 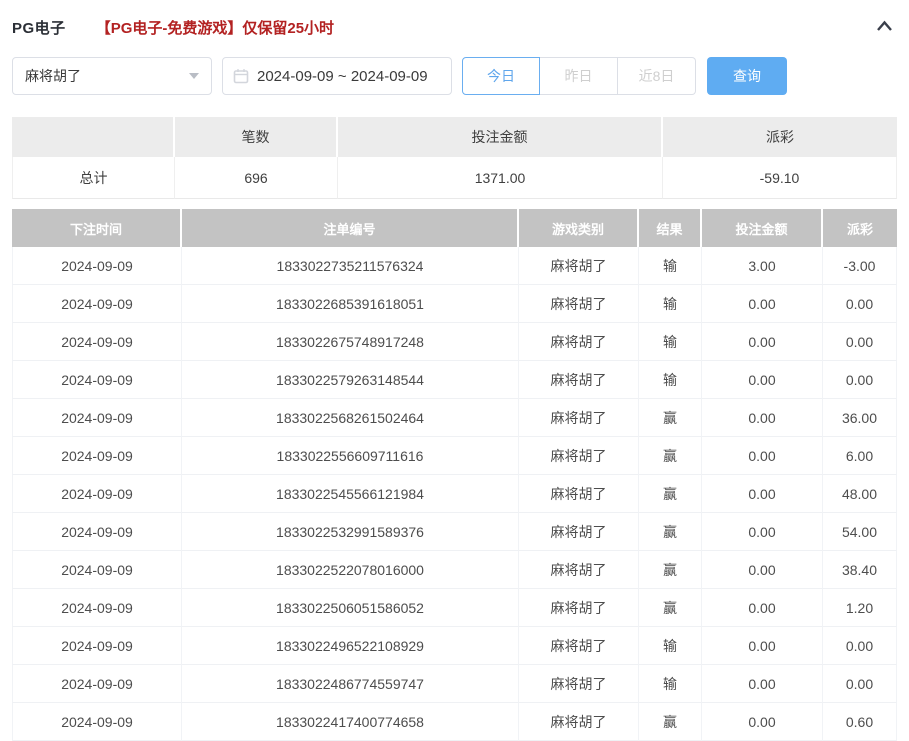 I want to click on yesterday-button: 昨日, so click(x=579, y=76).